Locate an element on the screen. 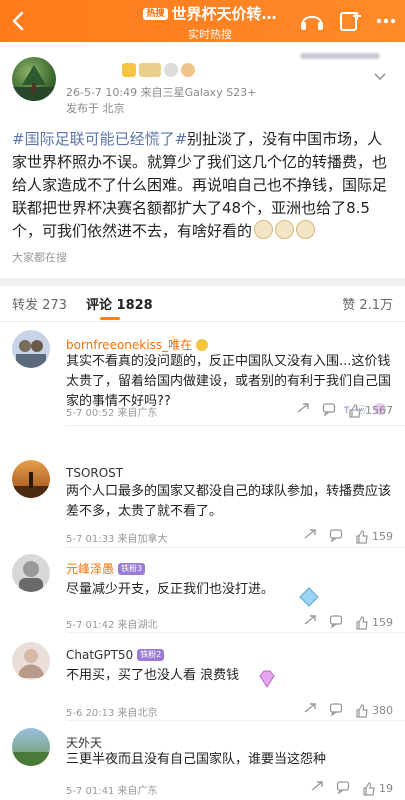  user-badges is located at coordinates (158, 70).